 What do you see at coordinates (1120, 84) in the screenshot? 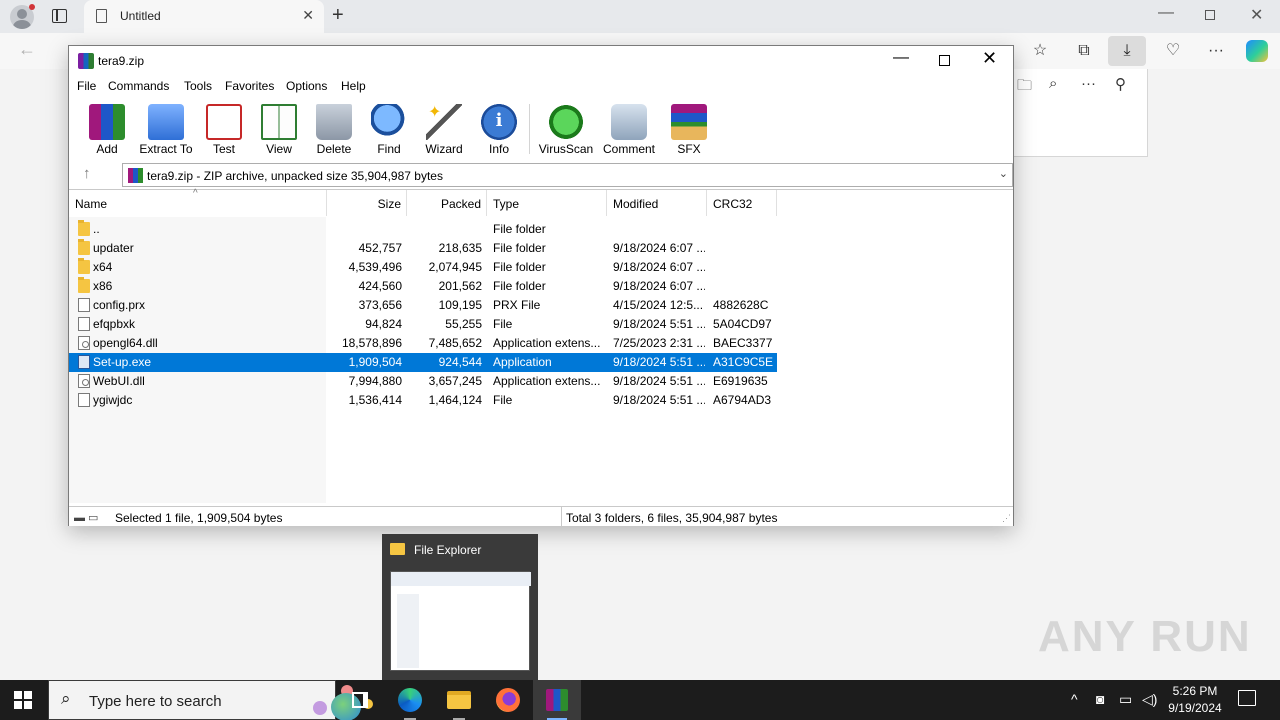
I see `pin-icon: ⚲` at bounding box center [1120, 84].